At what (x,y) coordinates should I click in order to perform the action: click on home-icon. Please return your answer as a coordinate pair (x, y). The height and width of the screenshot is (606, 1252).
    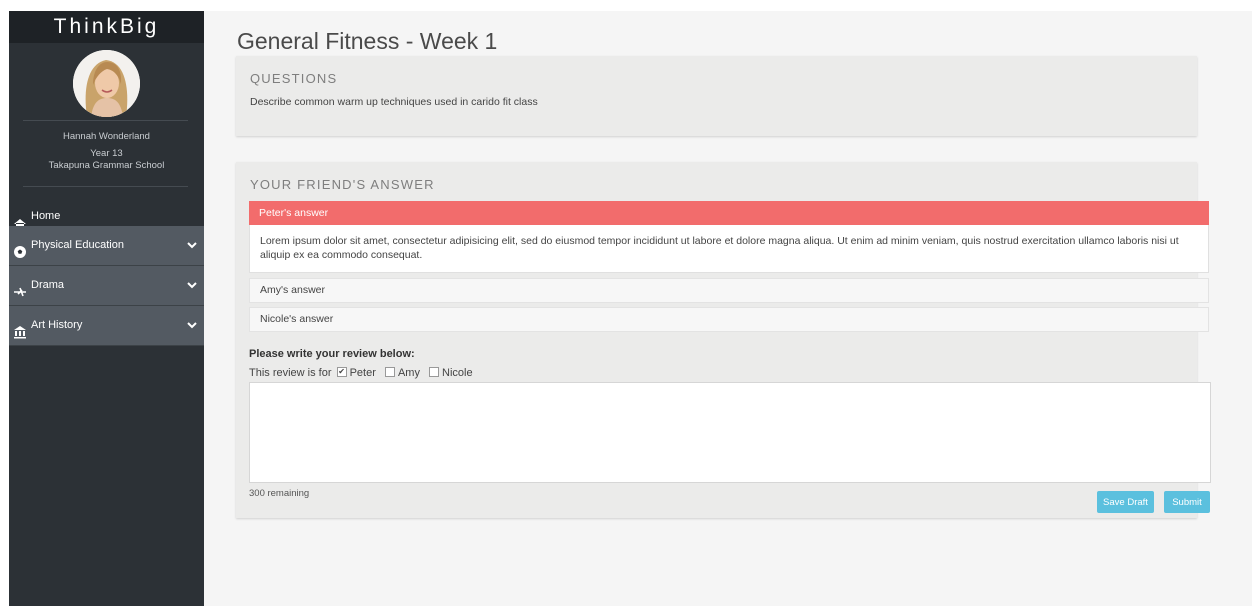
    Looking at the image, I should click on (20, 219).